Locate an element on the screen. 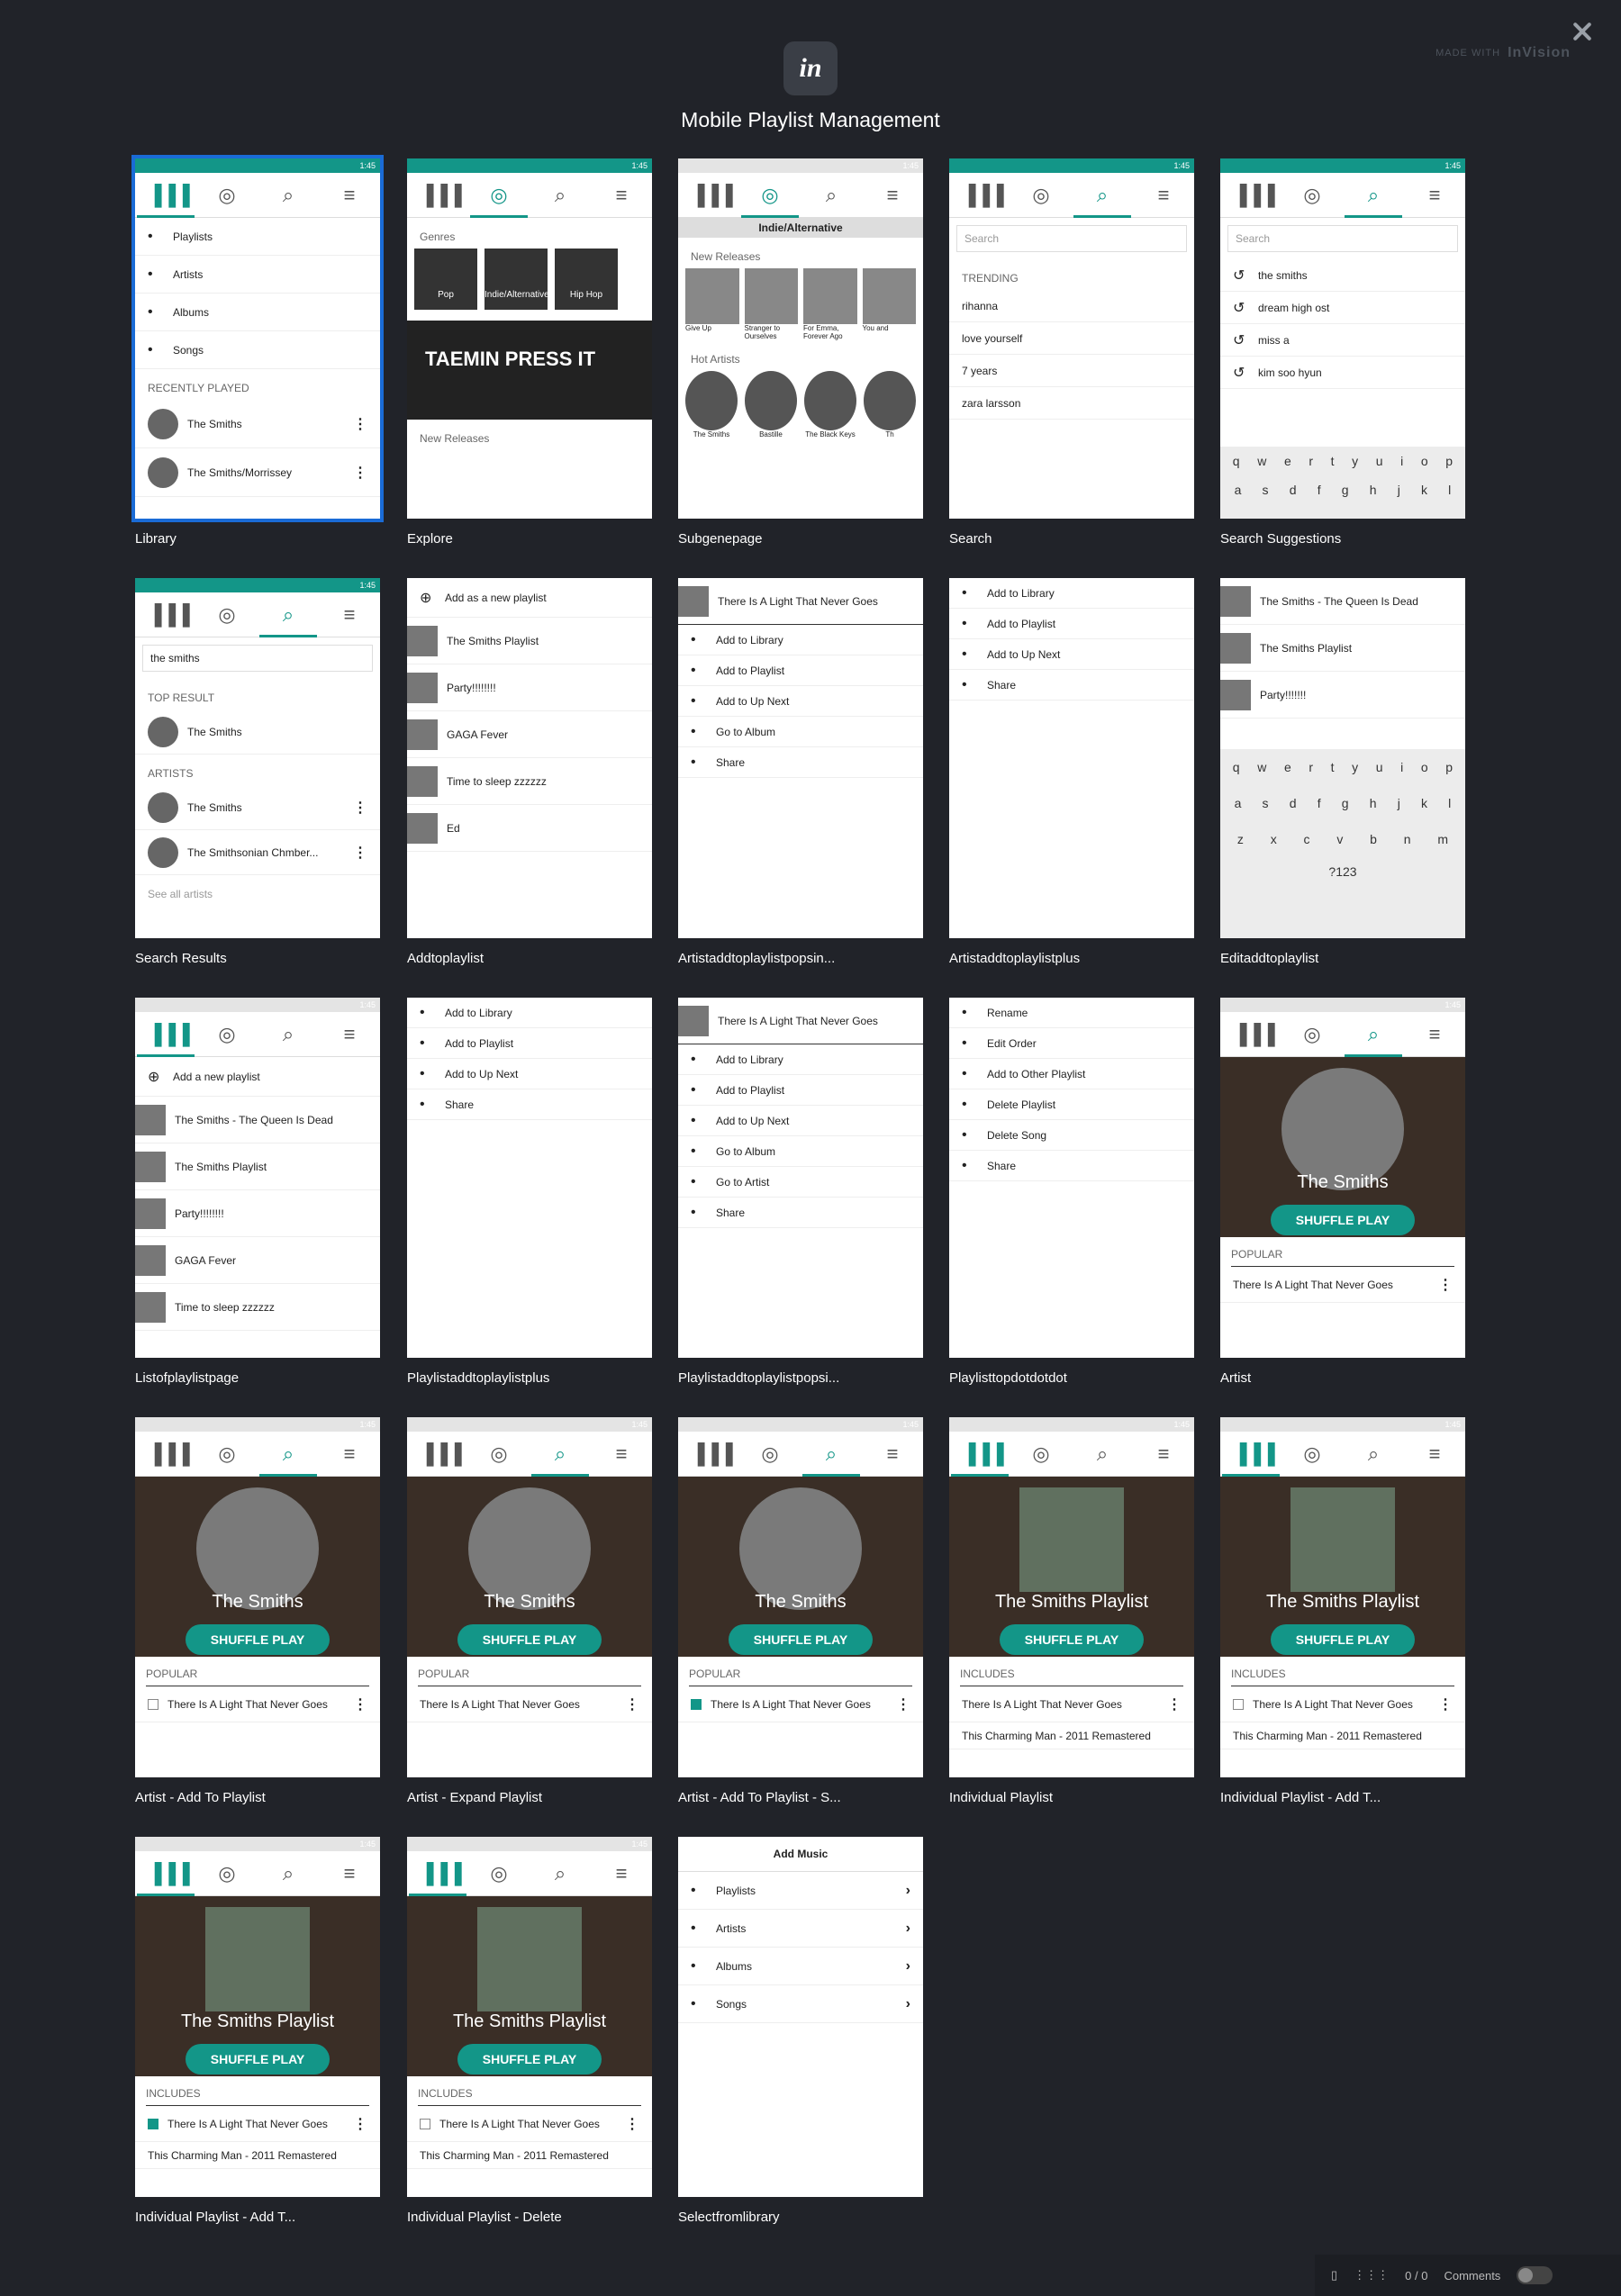 The image size is (1621, 2296). close-button is located at coordinates (1582, 31).